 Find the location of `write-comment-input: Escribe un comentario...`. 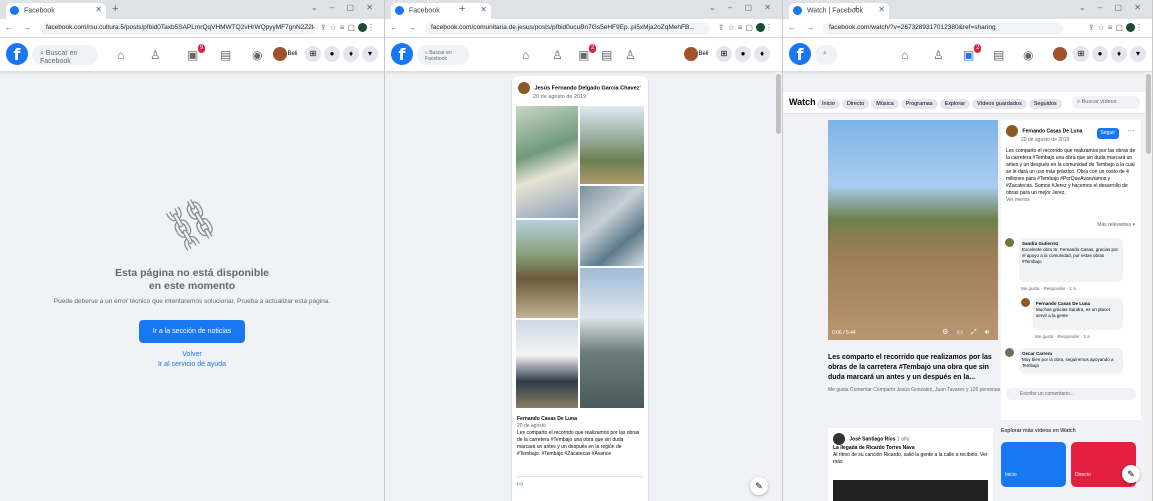

write-comment-input: Escribe un comentario... is located at coordinates (1071, 394).